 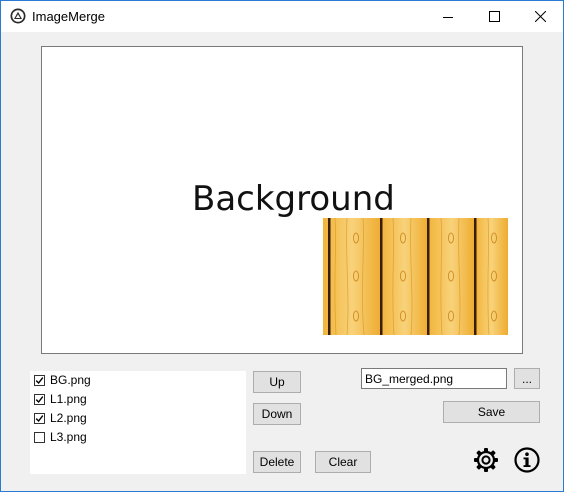 I want to click on up-button: Up, so click(x=277, y=382).